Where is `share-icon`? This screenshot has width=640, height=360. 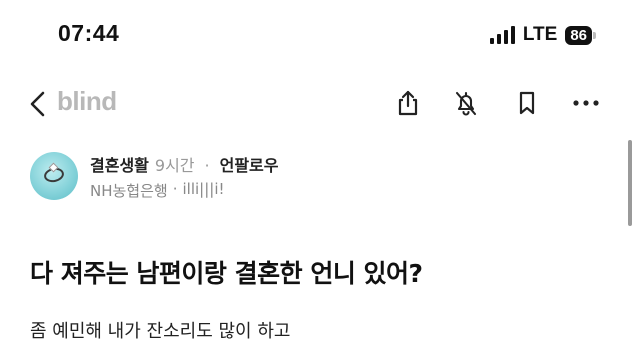
share-icon is located at coordinates (408, 103).